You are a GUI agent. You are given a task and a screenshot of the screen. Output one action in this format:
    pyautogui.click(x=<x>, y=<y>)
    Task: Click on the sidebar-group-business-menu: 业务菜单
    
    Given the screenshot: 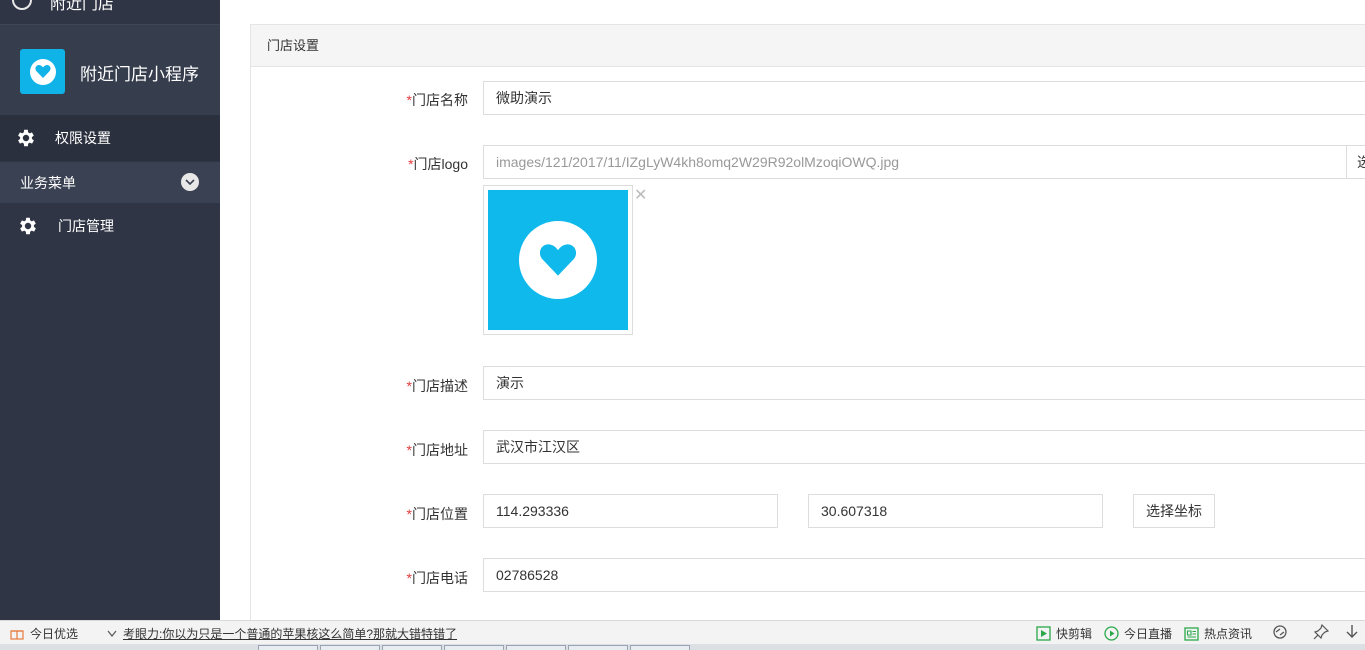 What is the action you would take?
    pyautogui.click(x=110, y=182)
    